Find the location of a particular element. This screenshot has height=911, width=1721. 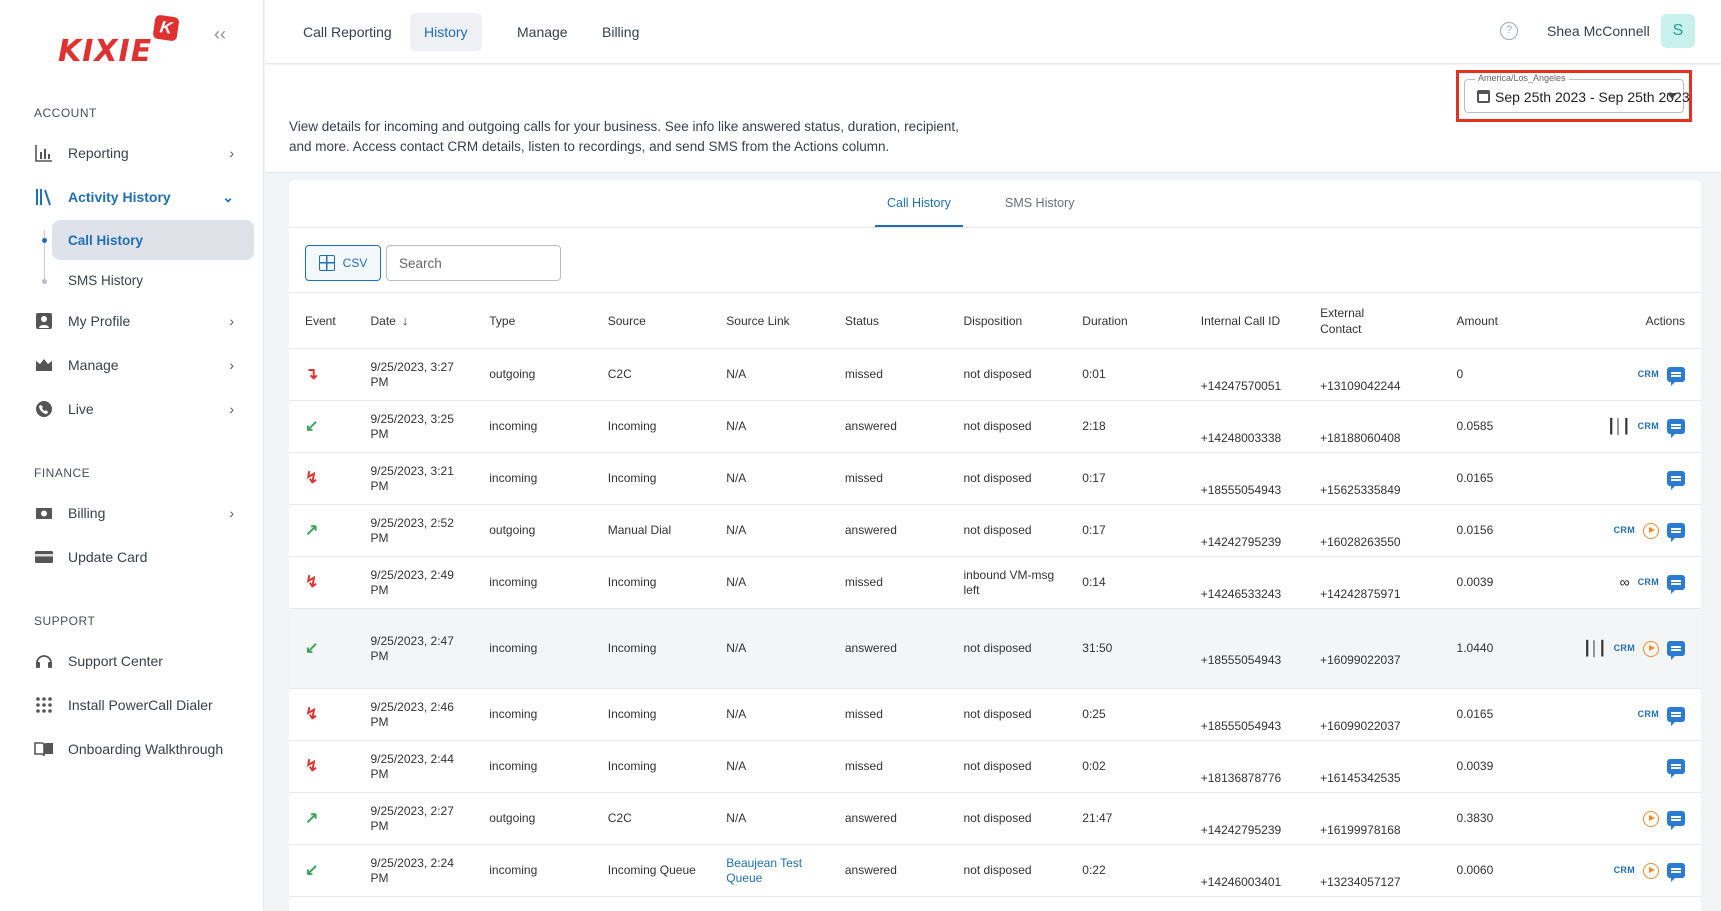

col-date-label: Date is located at coordinates (383, 320).